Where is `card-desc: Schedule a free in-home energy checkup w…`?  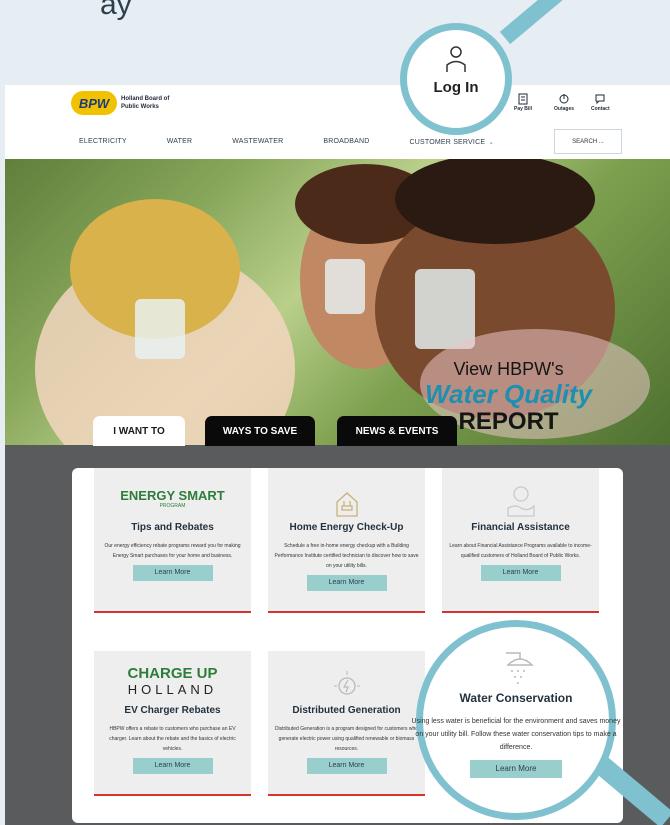 card-desc: Schedule a free in-home energy checkup w… is located at coordinates (346, 556).